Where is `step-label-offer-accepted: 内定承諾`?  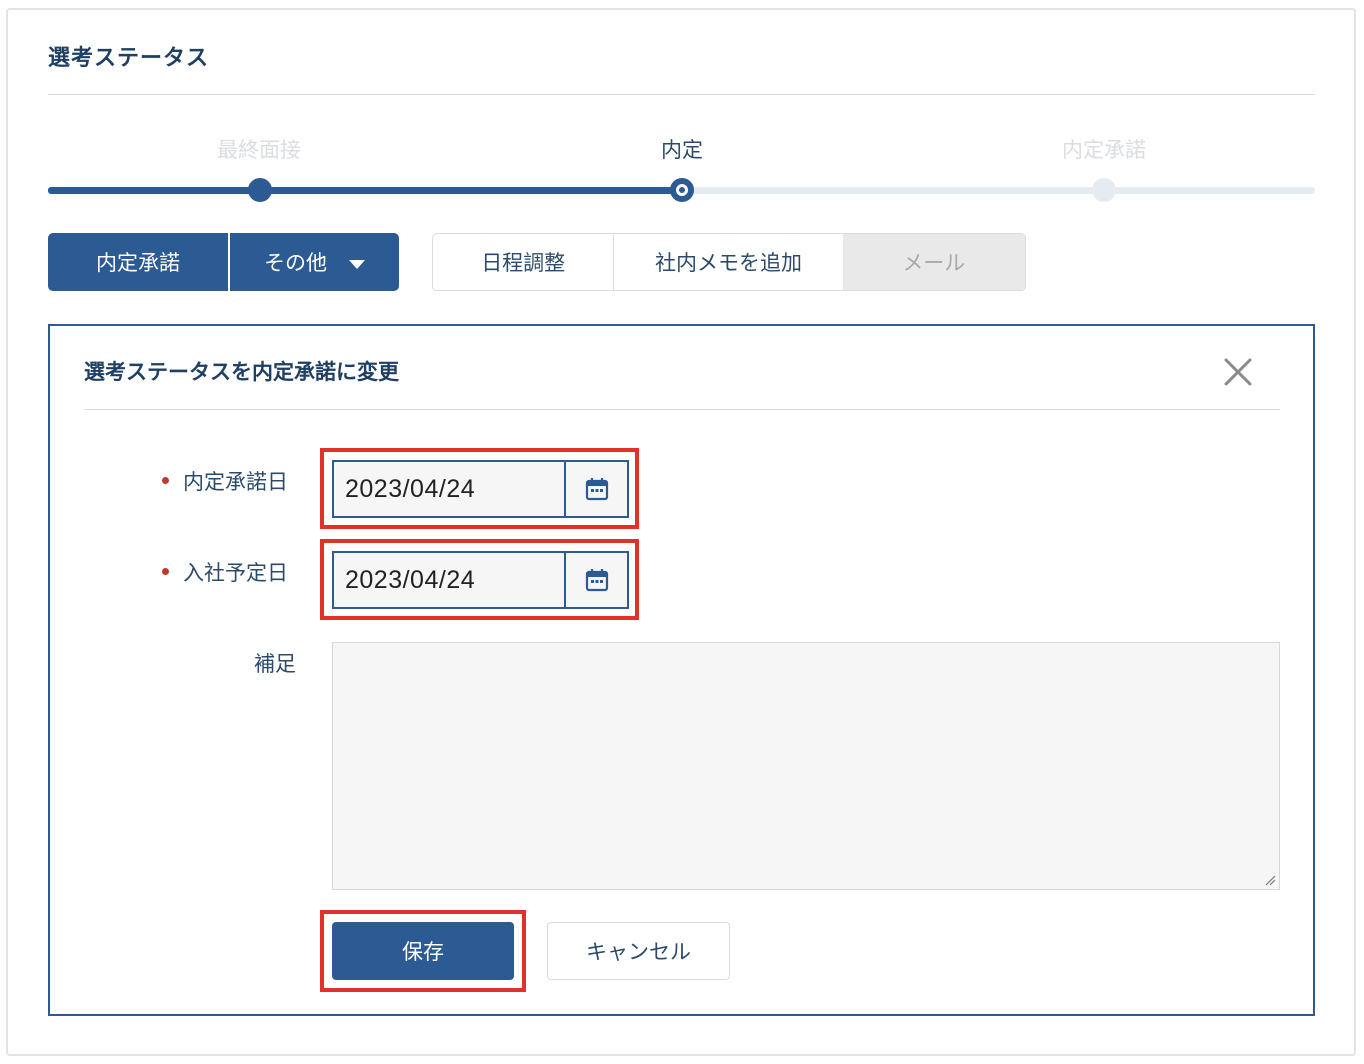 step-label-offer-accepted: 内定承諾 is located at coordinates (1104, 150).